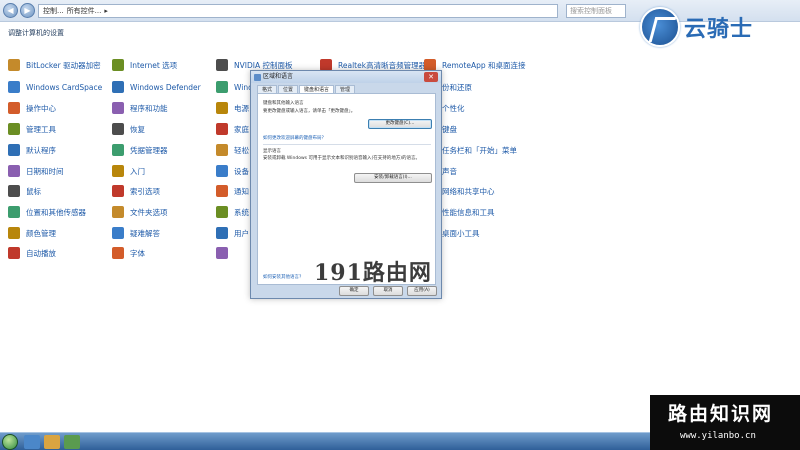 The height and width of the screenshot is (450, 800). Describe the element at coordinates (354, 291) in the screenshot. I see `ok-button: 确定` at that location.